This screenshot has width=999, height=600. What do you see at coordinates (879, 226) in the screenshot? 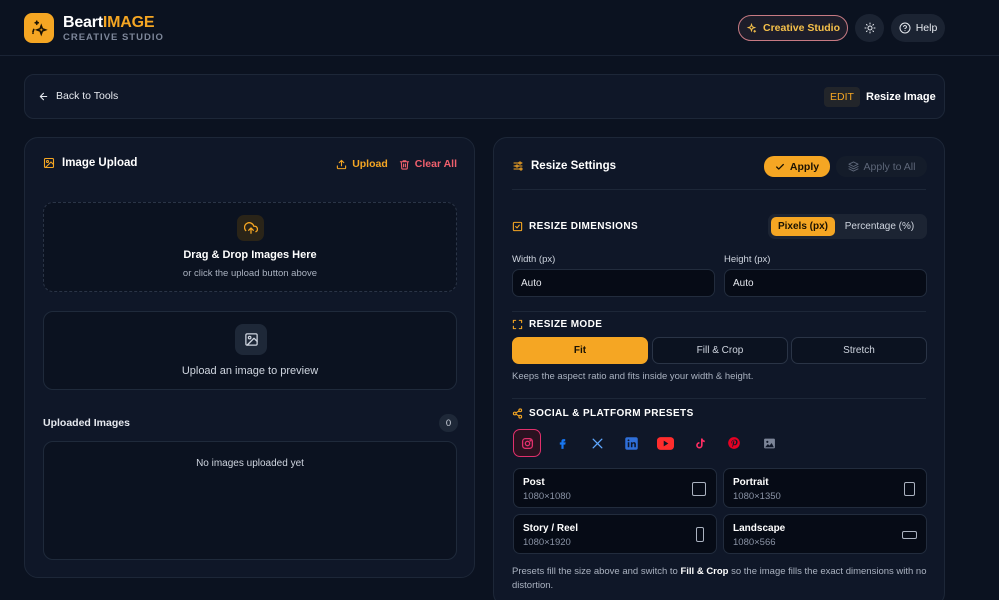
I see `unit-percentage-button: Percentage (%)` at bounding box center [879, 226].